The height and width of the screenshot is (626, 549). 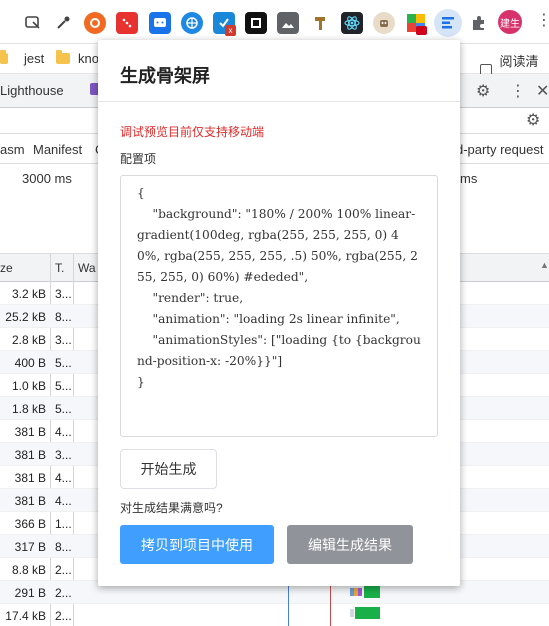 What do you see at coordinates (168, 469) in the screenshot?
I see `generate-button: 开始生成` at bounding box center [168, 469].